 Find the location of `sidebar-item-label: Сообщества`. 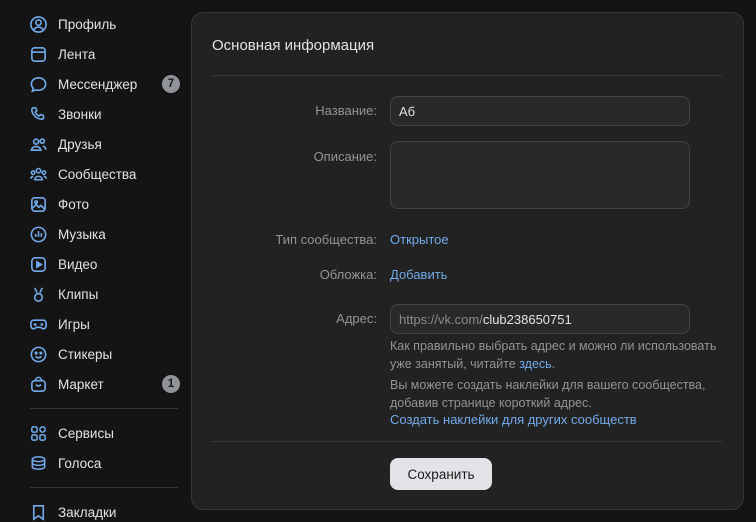

sidebar-item-label: Сообщества is located at coordinates (97, 174).